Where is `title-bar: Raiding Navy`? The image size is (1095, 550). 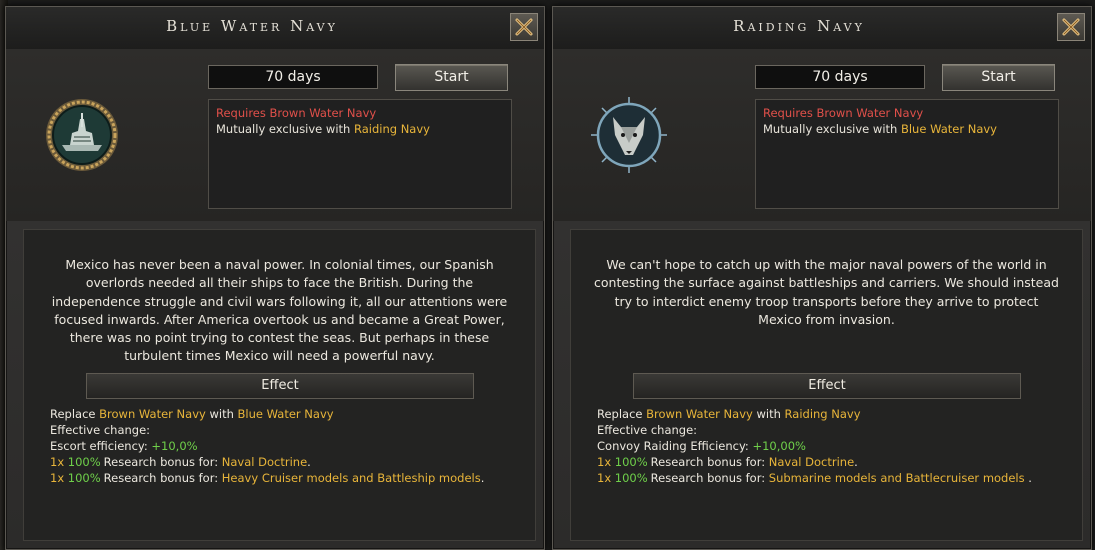 title-bar: Raiding Navy is located at coordinates (822, 28).